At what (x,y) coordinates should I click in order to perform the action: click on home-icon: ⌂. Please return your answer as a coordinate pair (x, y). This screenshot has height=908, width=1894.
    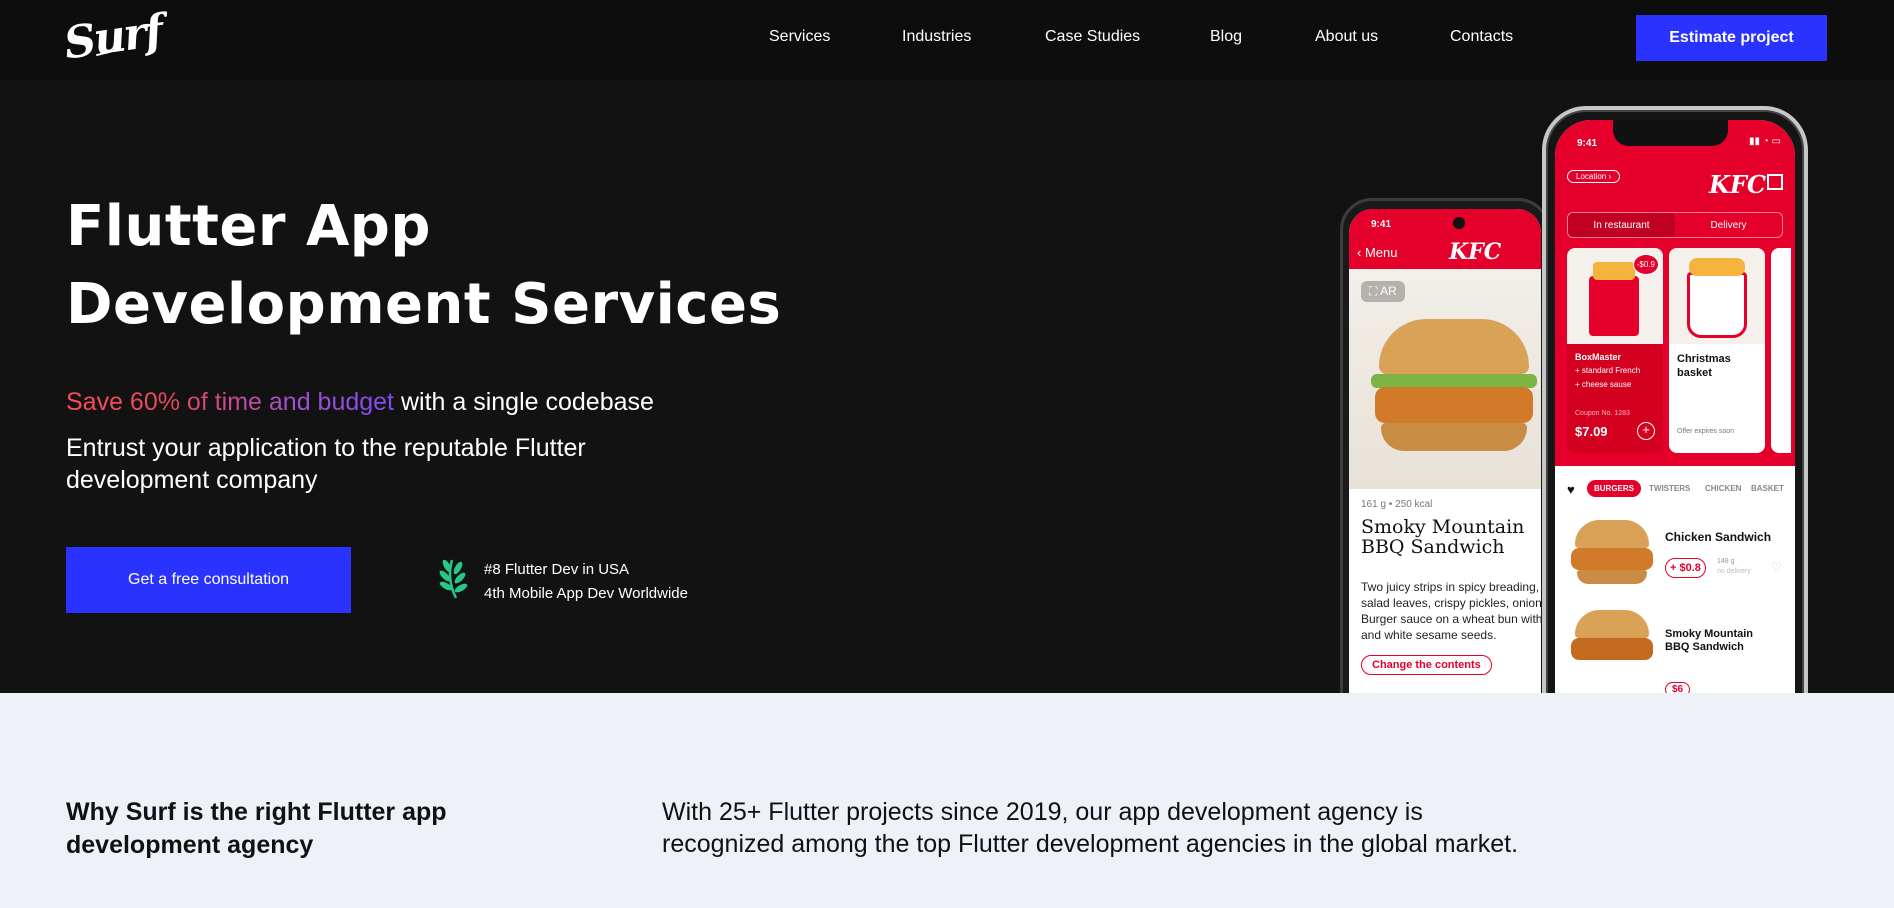
    Looking at the image, I should click on (1578, 692).